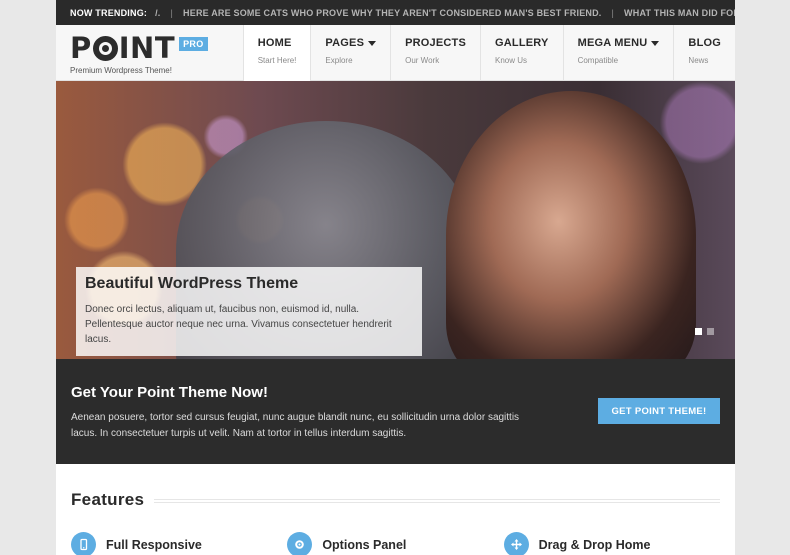  I want to click on nav-item-home: HOME Start Here!, so click(276, 53).